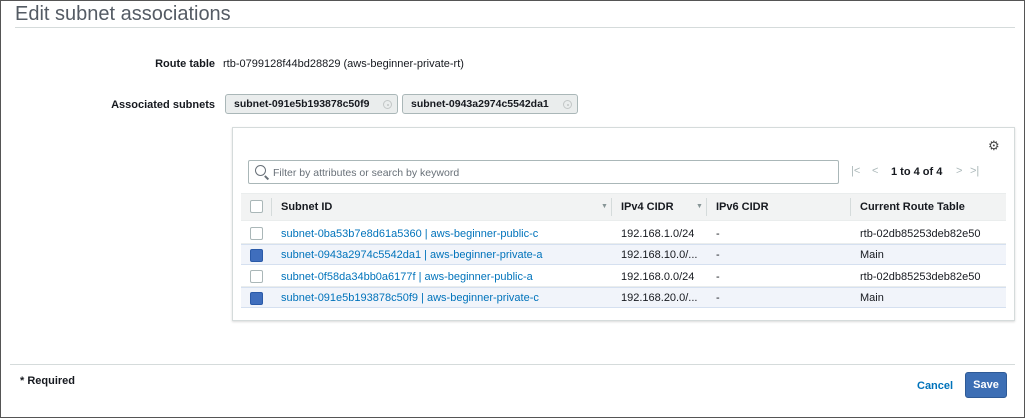 Image resolution: width=1025 pixels, height=418 pixels. I want to click on gear-icon: ⚙, so click(994, 145).